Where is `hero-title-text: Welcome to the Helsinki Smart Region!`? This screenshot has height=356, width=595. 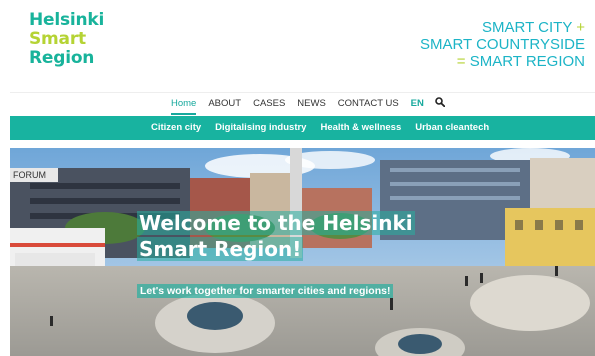 hero-title-text: Welcome to the Helsinki Smart Region! is located at coordinates (276, 236).